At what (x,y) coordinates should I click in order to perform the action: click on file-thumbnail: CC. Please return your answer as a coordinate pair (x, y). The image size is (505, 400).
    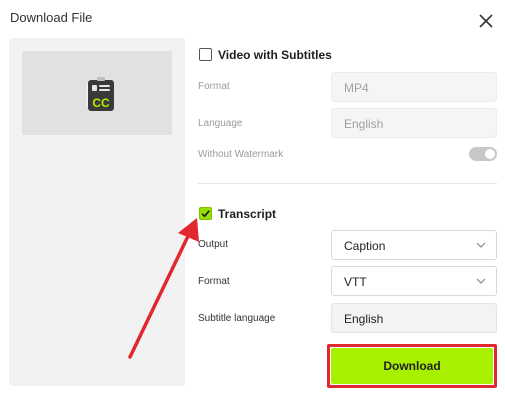
    Looking at the image, I should click on (97, 93).